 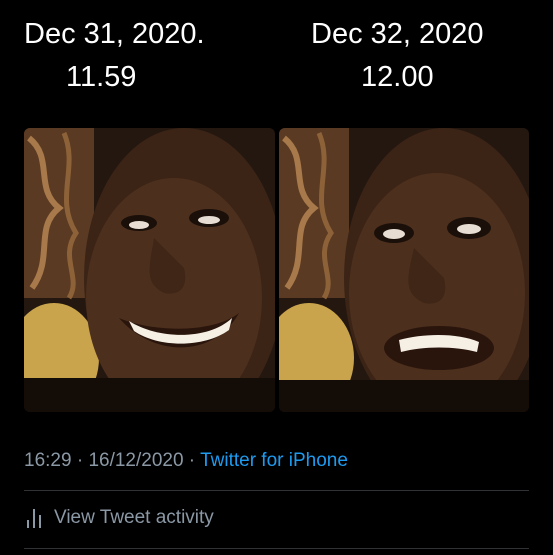 What do you see at coordinates (134, 517) in the screenshot?
I see `view-tweet-activity-label: View Tweet activity` at bounding box center [134, 517].